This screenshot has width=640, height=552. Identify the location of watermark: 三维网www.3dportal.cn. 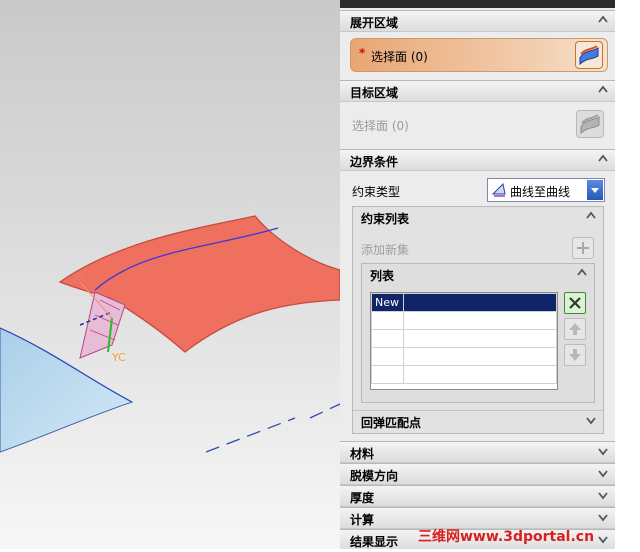
(506, 536).